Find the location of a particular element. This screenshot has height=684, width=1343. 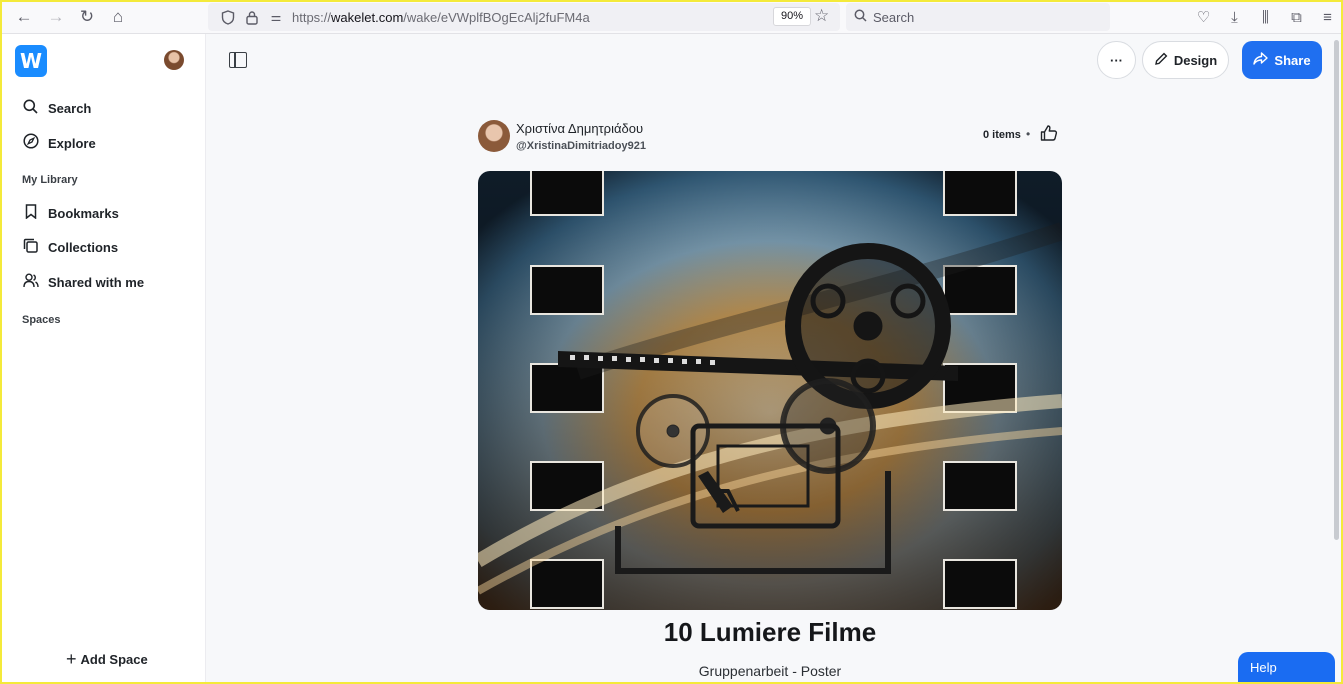

design-button: Design is located at coordinates (1185, 60).